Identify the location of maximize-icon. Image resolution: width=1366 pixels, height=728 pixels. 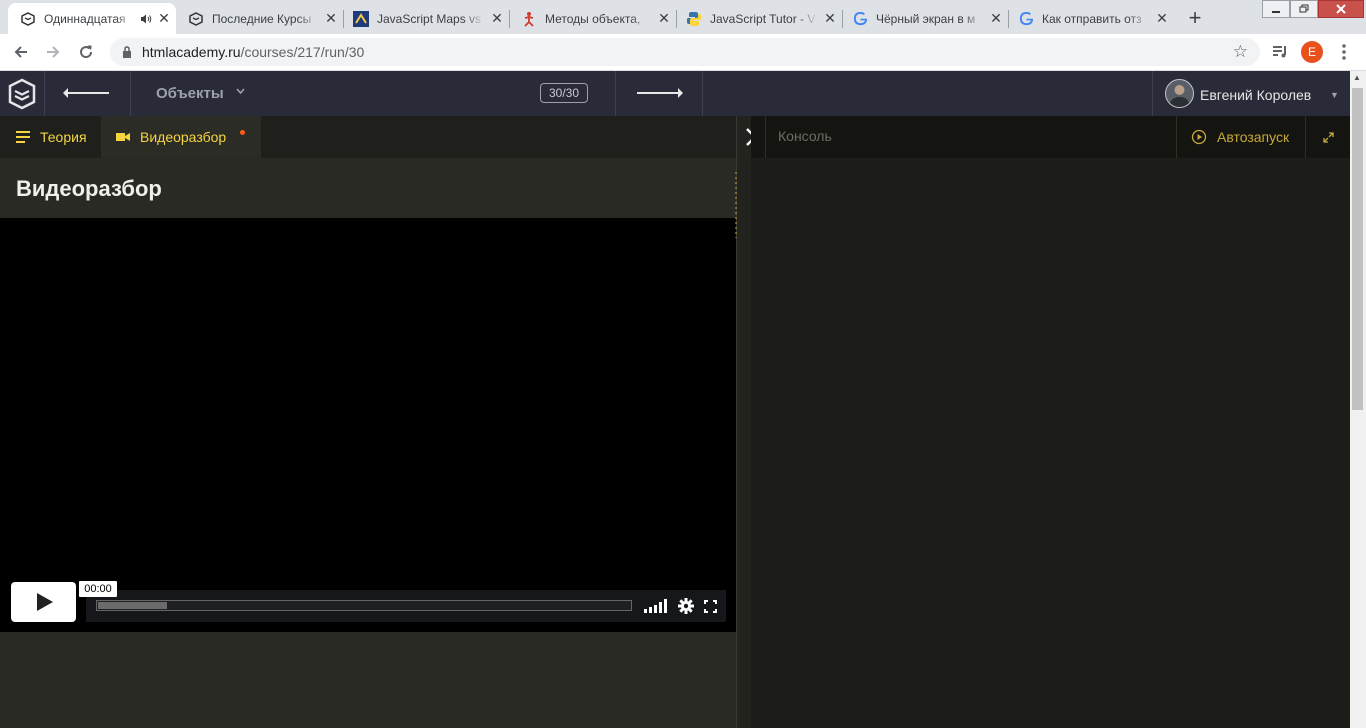
(1304, 9).